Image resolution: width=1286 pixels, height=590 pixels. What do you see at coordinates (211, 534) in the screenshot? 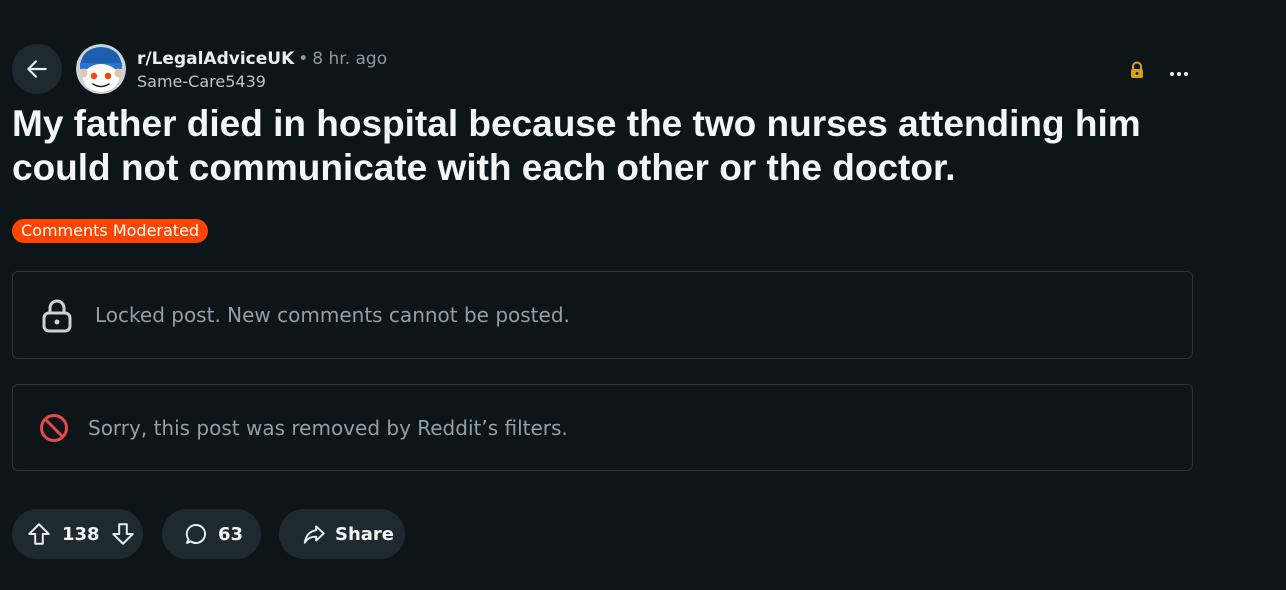
I see `comments-button: 63` at bounding box center [211, 534].